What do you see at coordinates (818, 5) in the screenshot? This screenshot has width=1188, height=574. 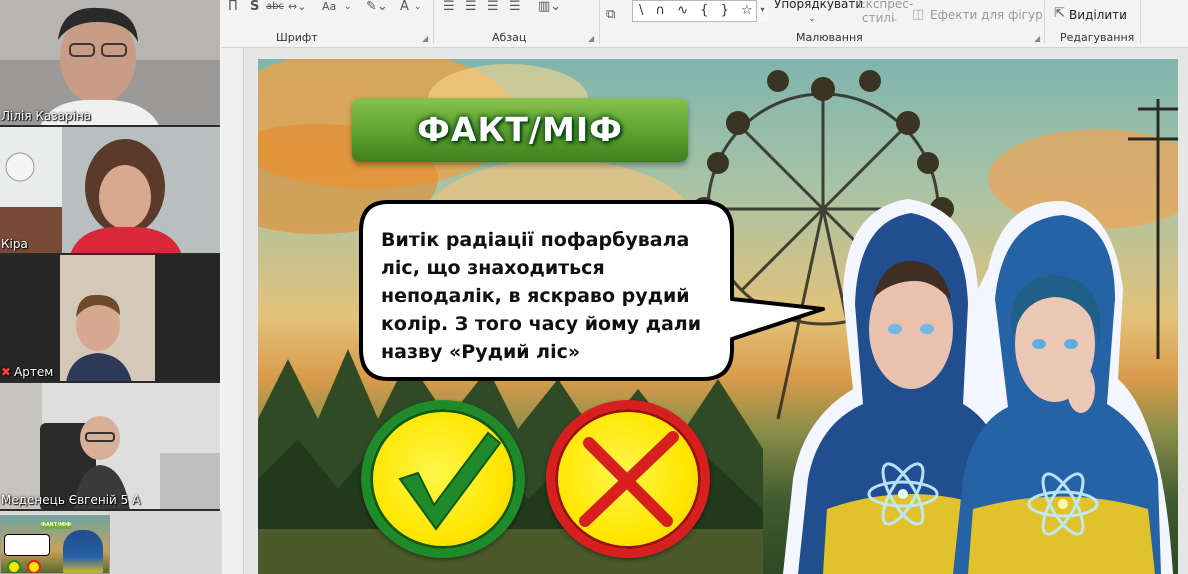 I see `arrange-button: Упорядкувати` at bounding box center [818, 5].